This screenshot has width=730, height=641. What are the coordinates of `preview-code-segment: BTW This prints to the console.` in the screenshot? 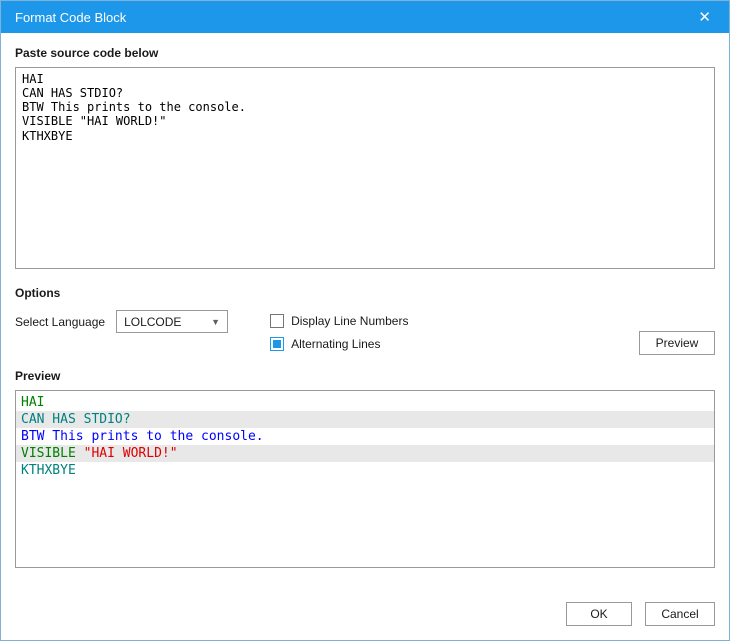 It's located at (142, 436).